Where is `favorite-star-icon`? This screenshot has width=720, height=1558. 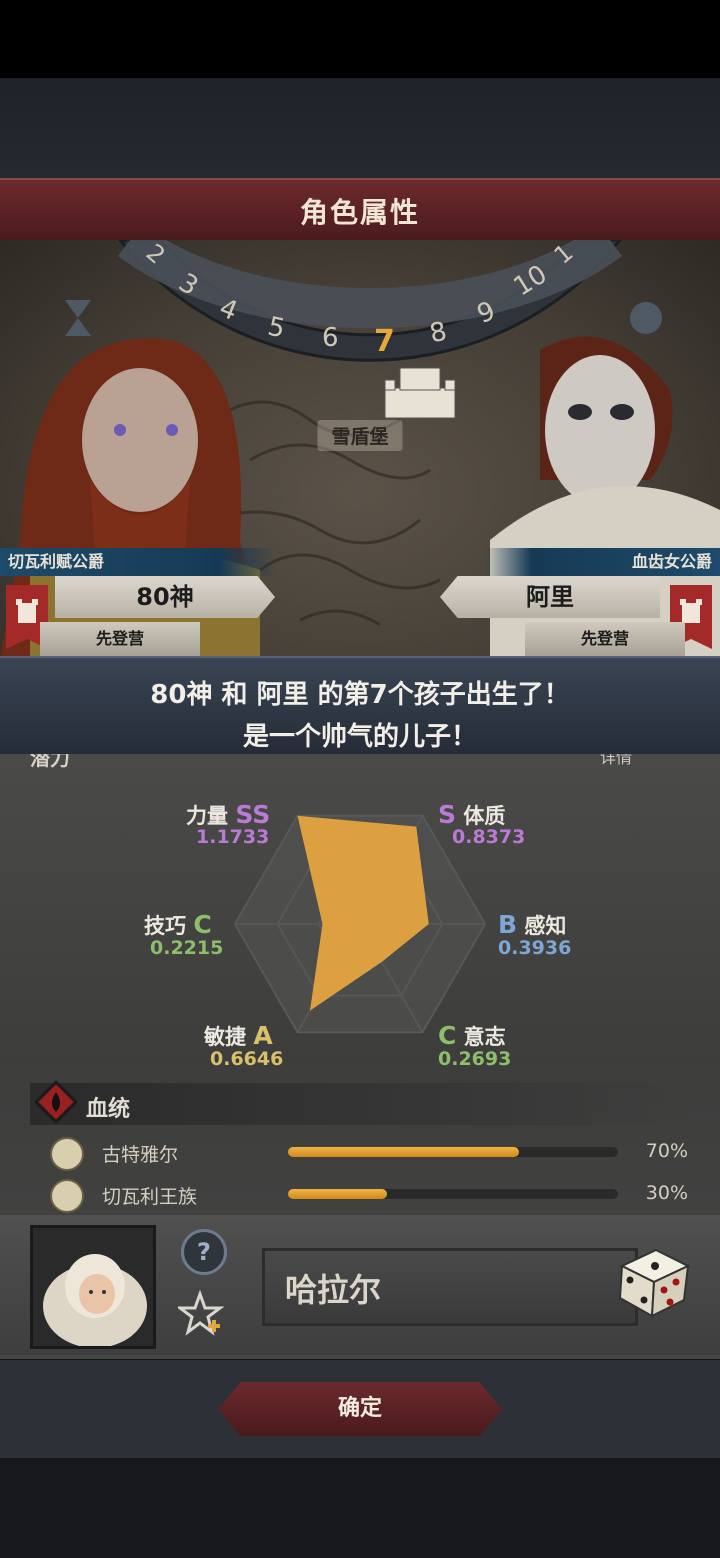 favorite-star-icon is located at coordinates (202, 1314).